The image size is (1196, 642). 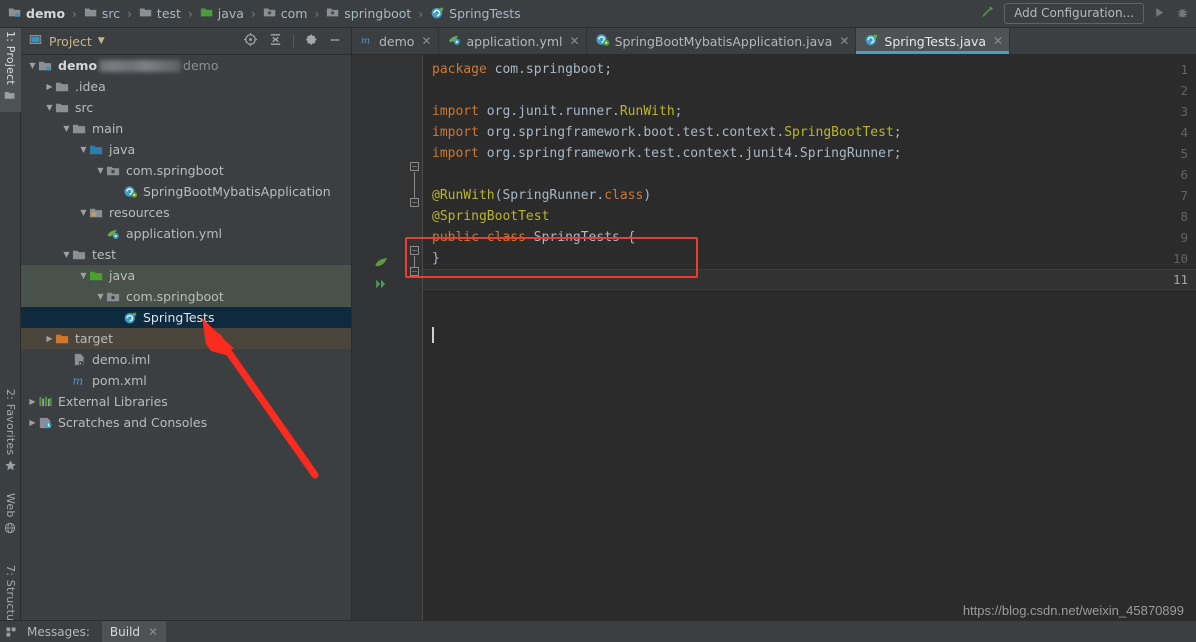 I want to click on tree-row-target: ▶ target, so click(x=186, y=338).